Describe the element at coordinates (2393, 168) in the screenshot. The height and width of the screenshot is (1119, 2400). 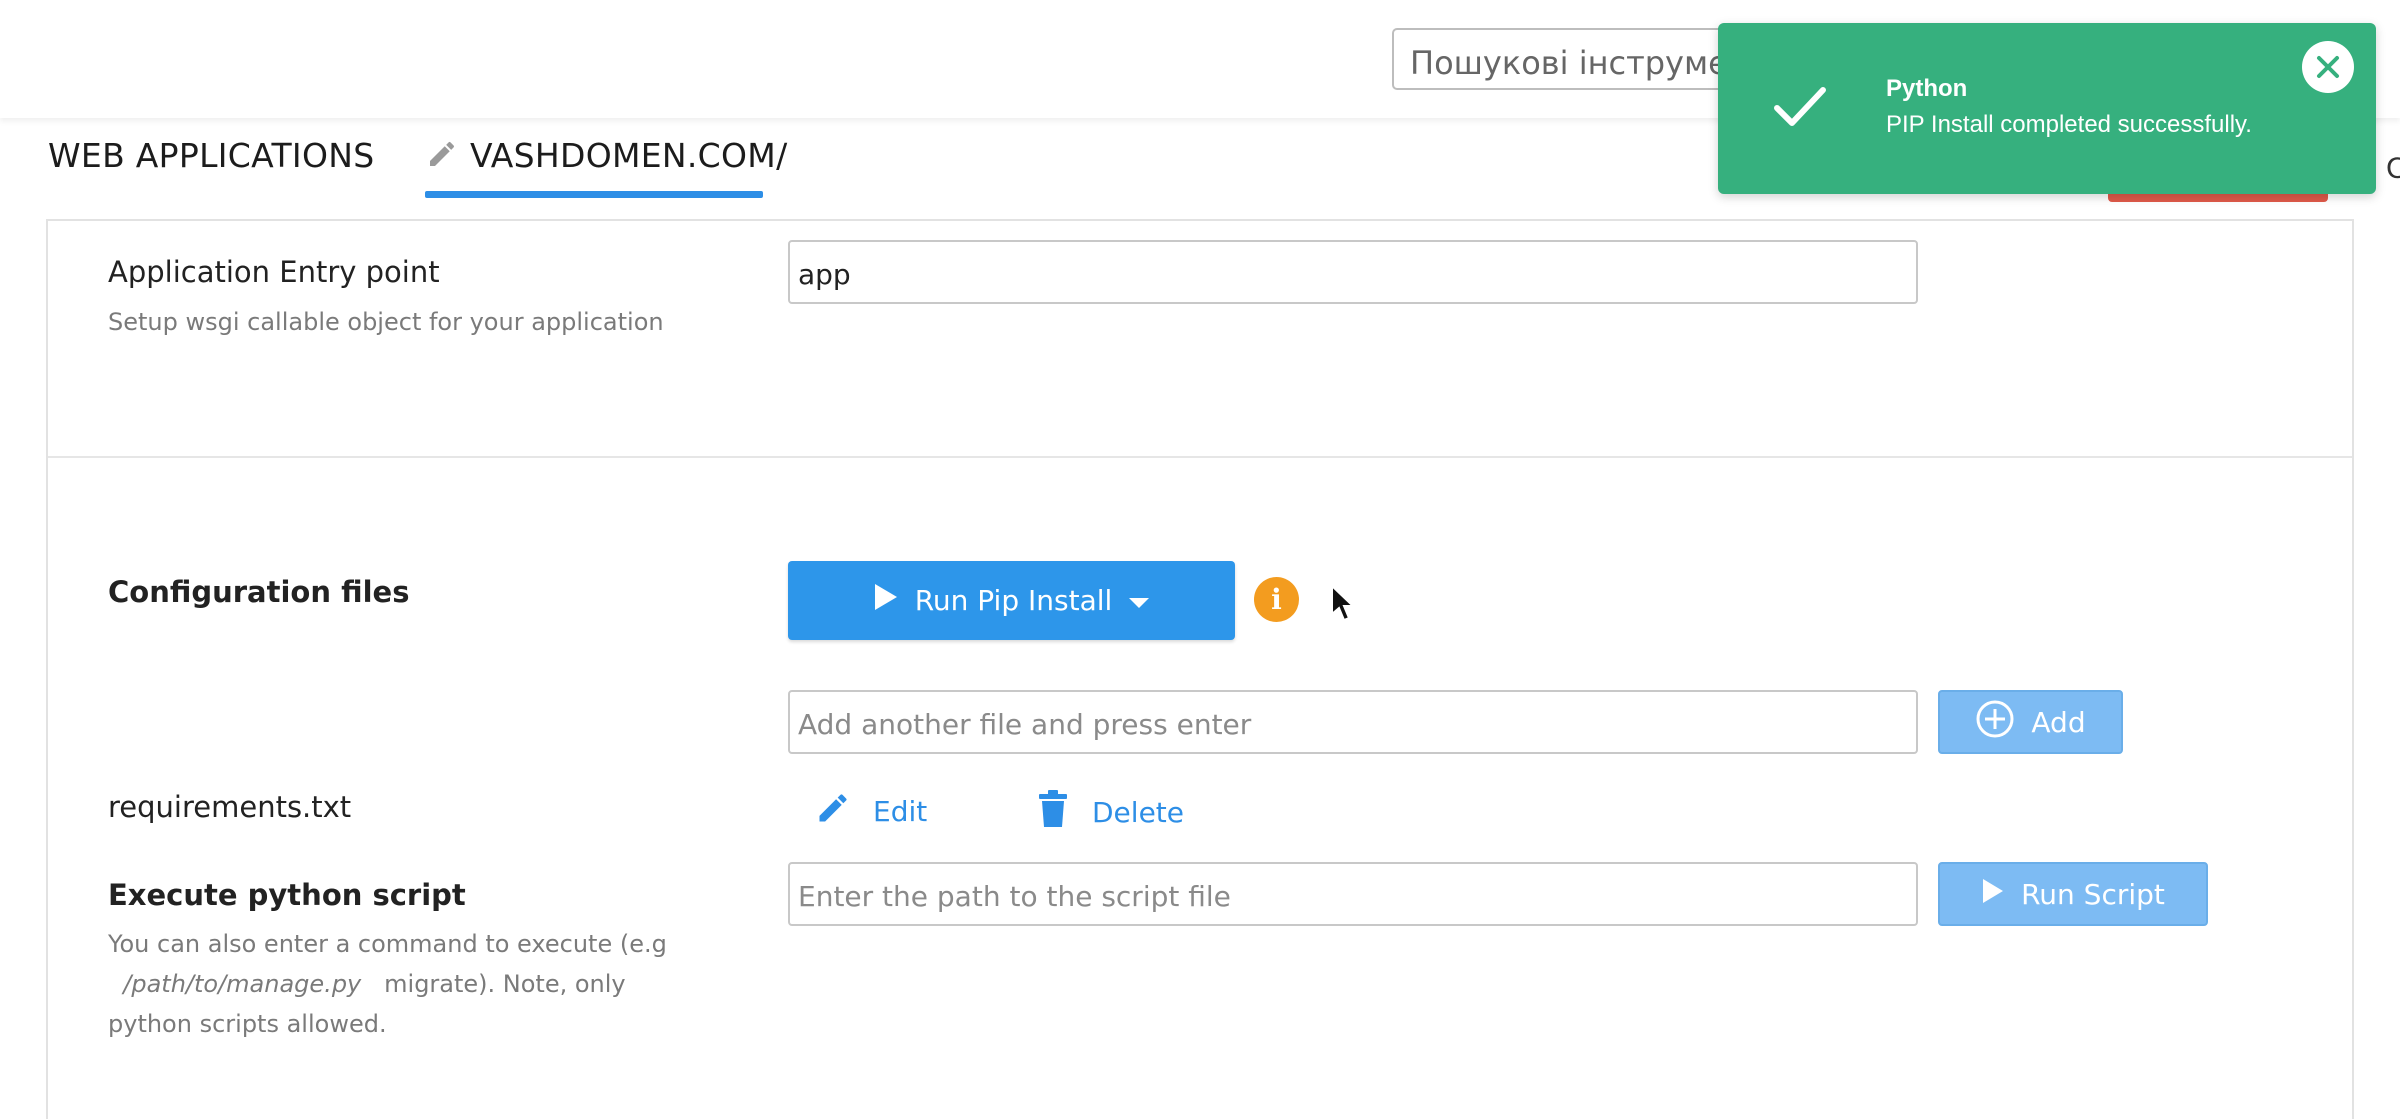
I see `edge-text: C` at that location.